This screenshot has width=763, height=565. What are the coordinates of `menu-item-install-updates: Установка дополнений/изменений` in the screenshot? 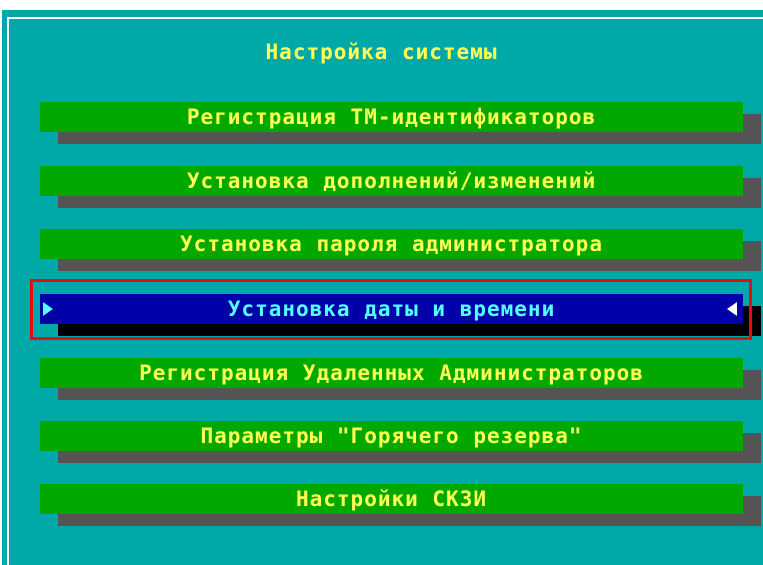 It's located at (400, 187).